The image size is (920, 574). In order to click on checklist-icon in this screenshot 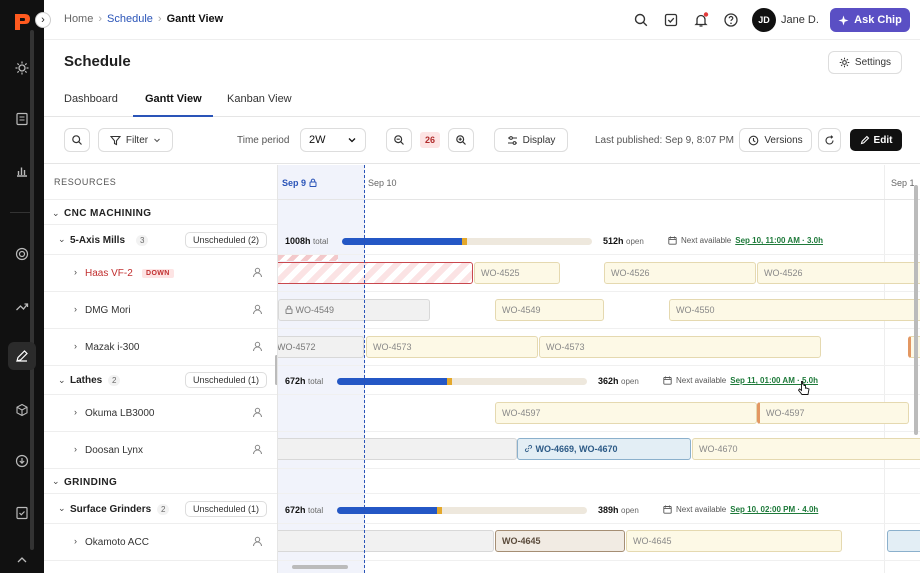, I will do `click(22, 513)`.